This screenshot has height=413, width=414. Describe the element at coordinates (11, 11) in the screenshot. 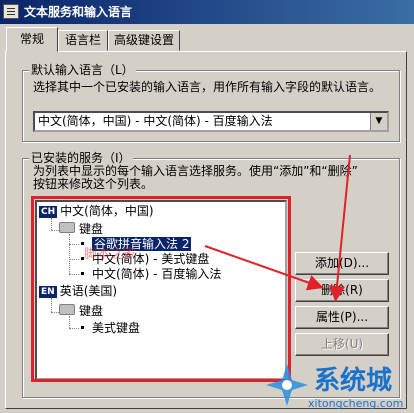

I see `window-icon` at that location.